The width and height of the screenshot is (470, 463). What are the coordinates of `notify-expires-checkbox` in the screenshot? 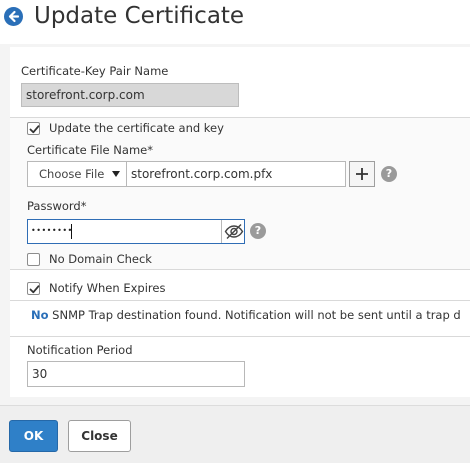 It's located at (33, 288).